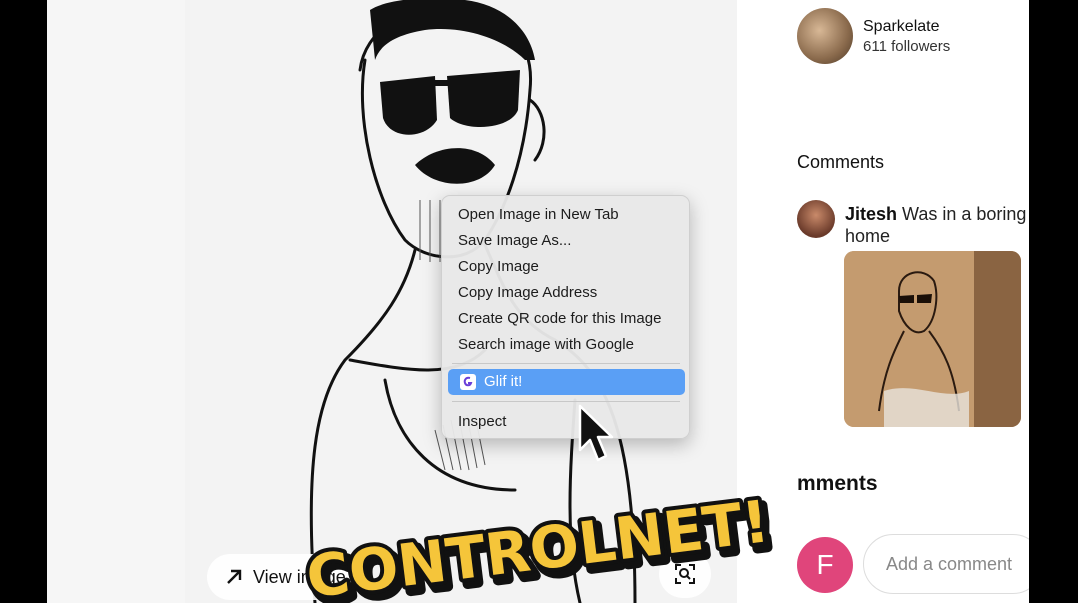 This screenshot has width=1078, height=603. Describe the element at coordinates (503, 381) in the screenshot. I see `menu-glif-it-label: Glif it!` at that location.